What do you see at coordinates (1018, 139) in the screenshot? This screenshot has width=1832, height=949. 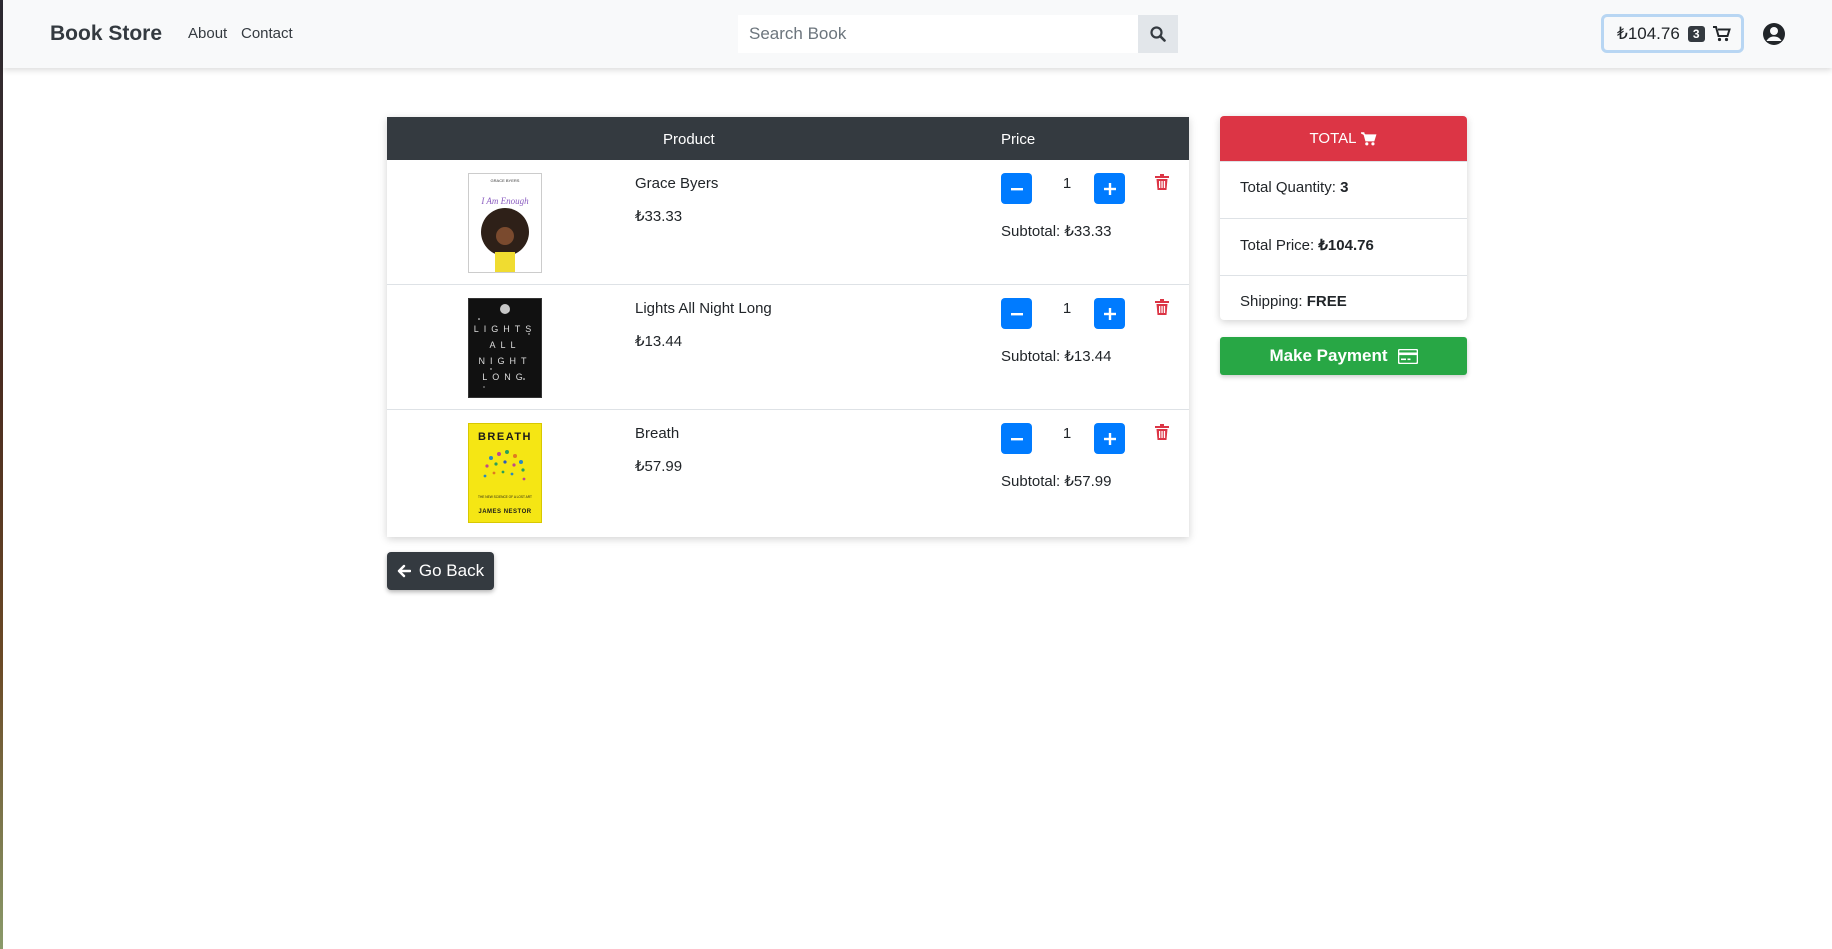 I see `column-header-price: Price` at bounding box center [1018, 139].